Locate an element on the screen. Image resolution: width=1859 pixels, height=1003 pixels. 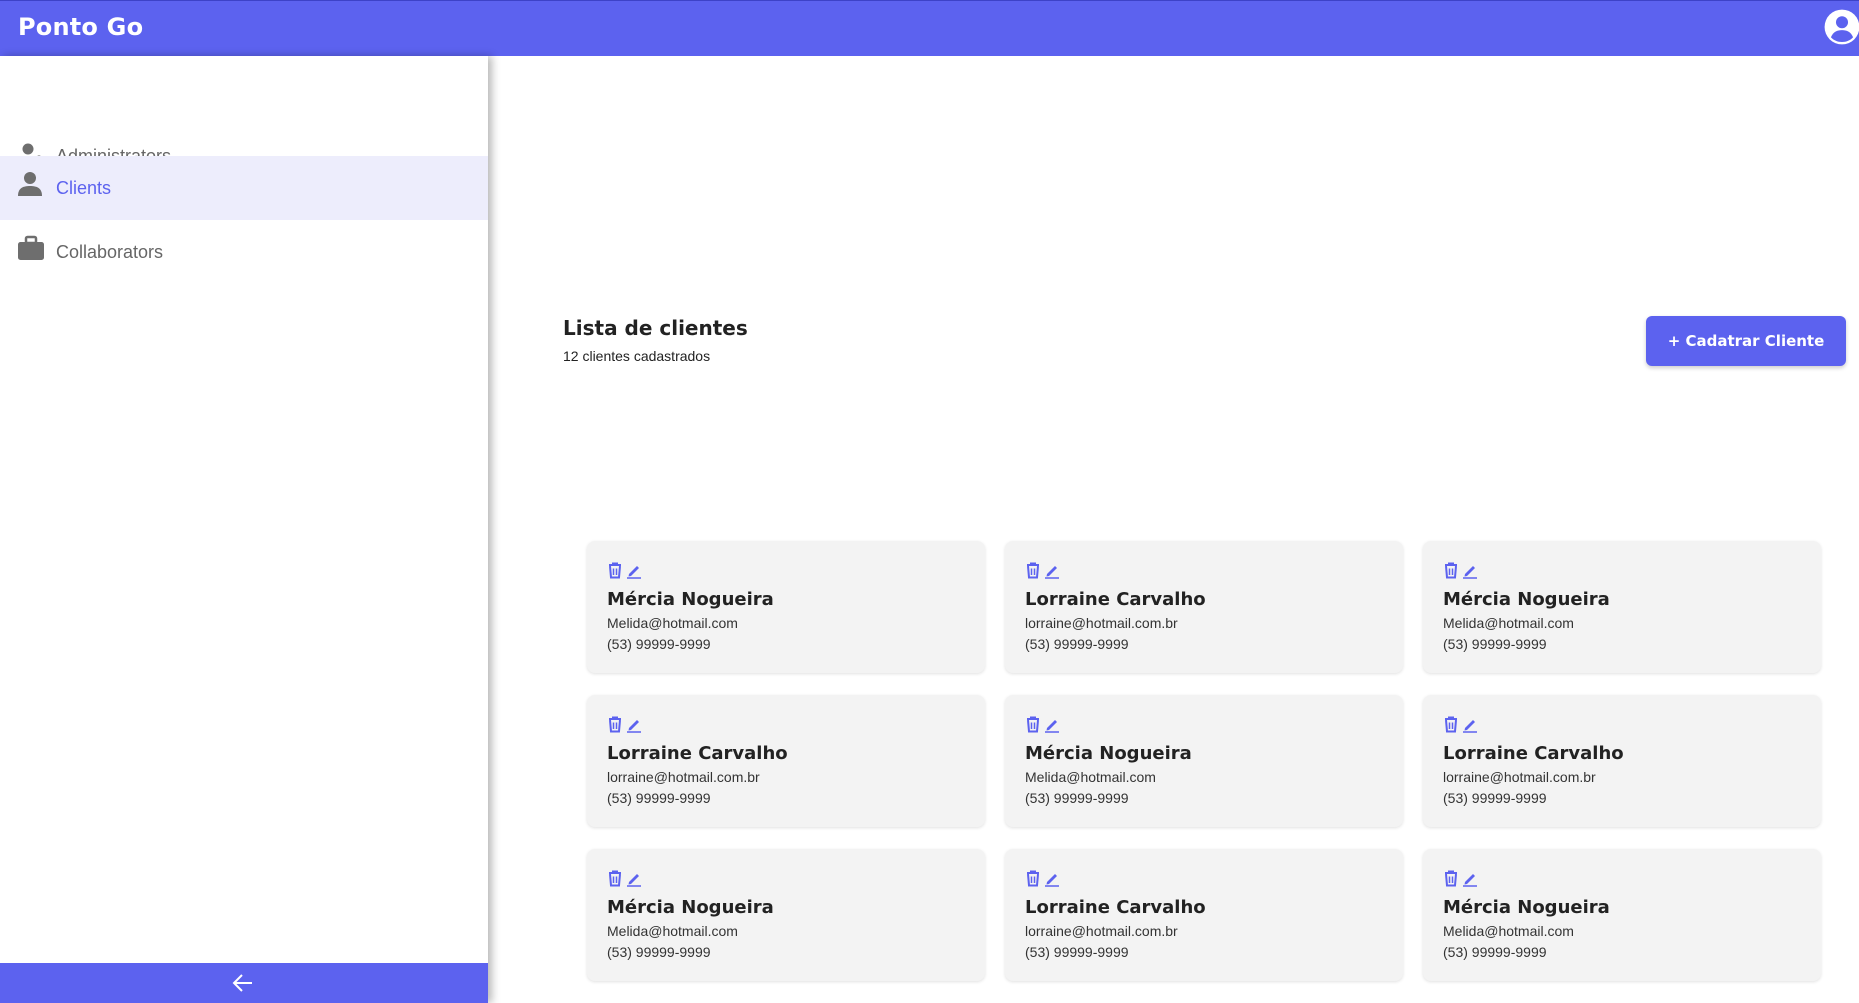
arrow-left-icon is located at coordinates (242, 983).